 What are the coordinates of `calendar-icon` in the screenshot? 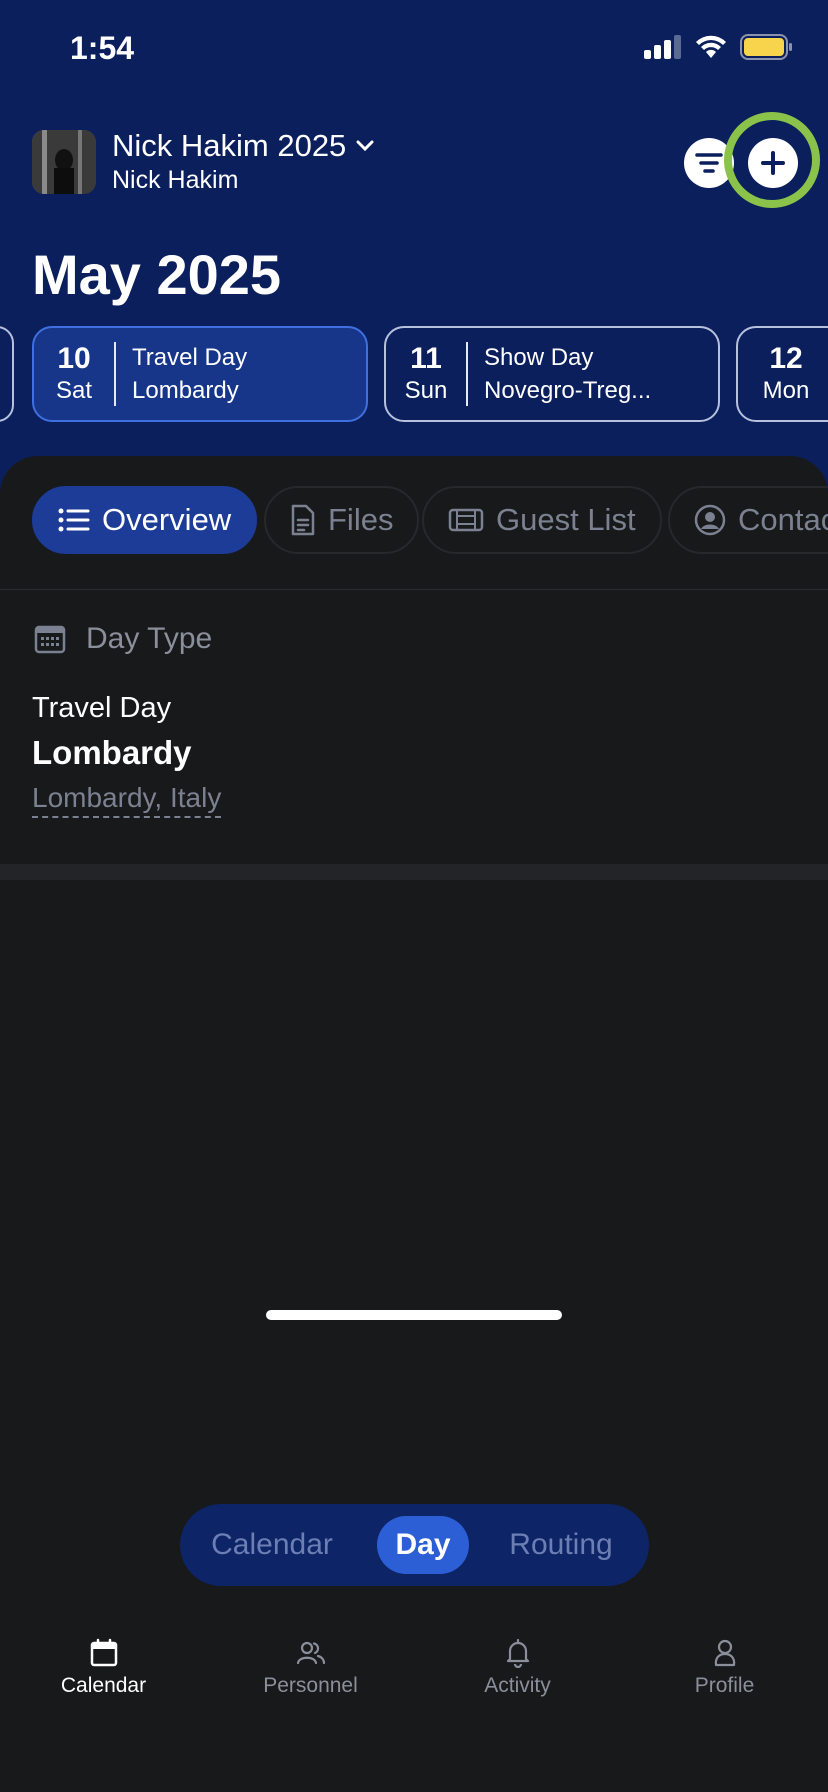 It's located at (103, 1652).